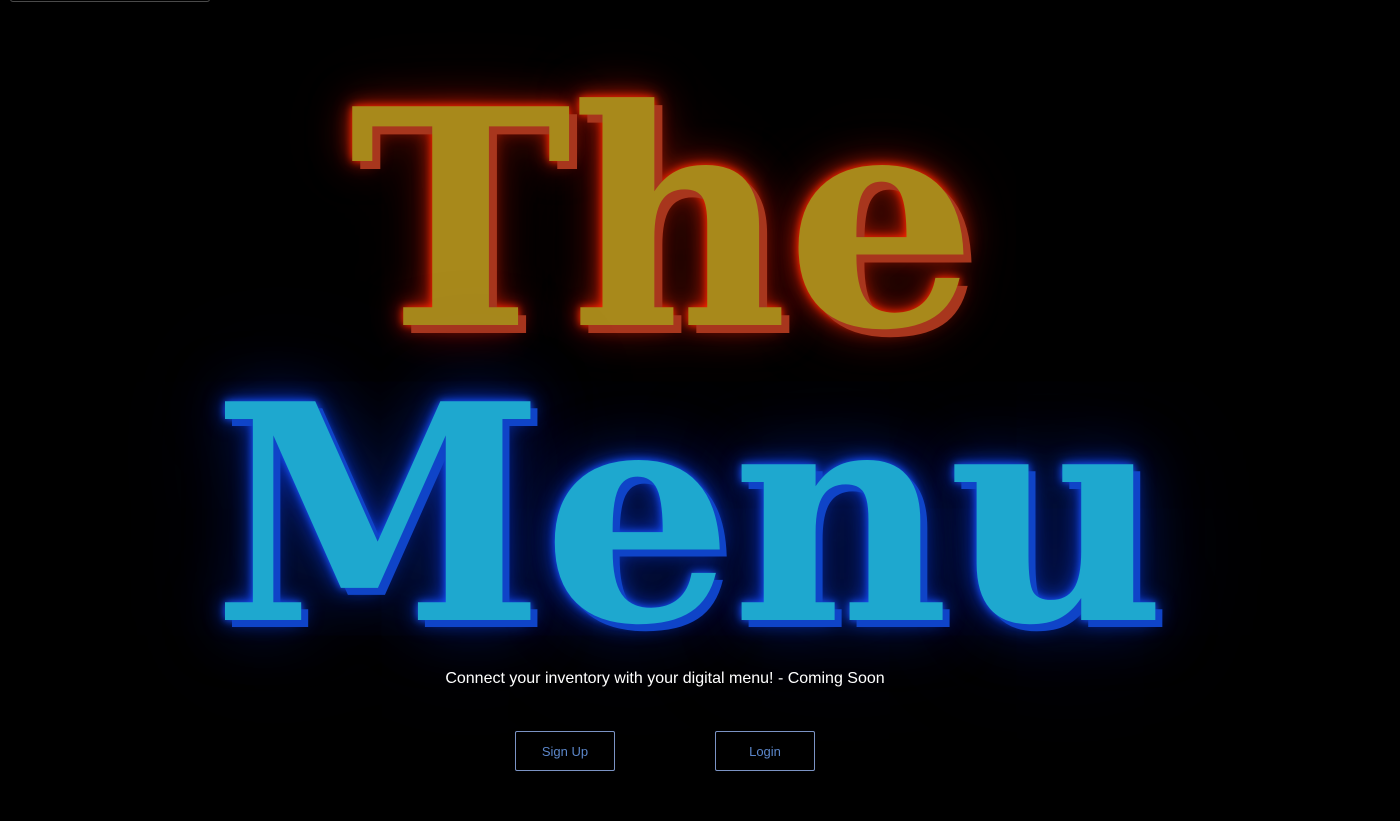 The image size is (1400, 821). What do you see at coordinates (565, 751) in the screenshot?
I see `sign-up-button: Sign Up` at bounding box center [565, 751].